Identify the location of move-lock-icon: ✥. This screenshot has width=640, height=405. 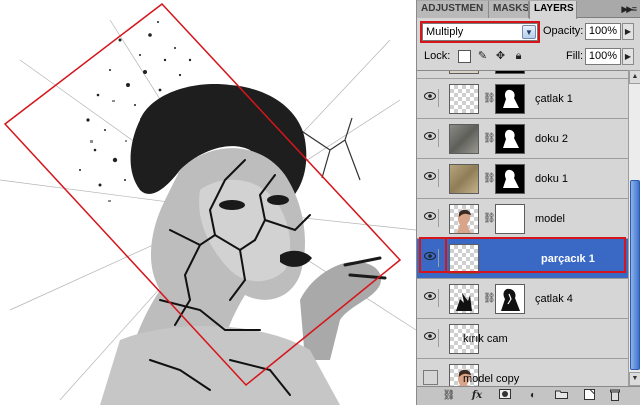
(500, 56).